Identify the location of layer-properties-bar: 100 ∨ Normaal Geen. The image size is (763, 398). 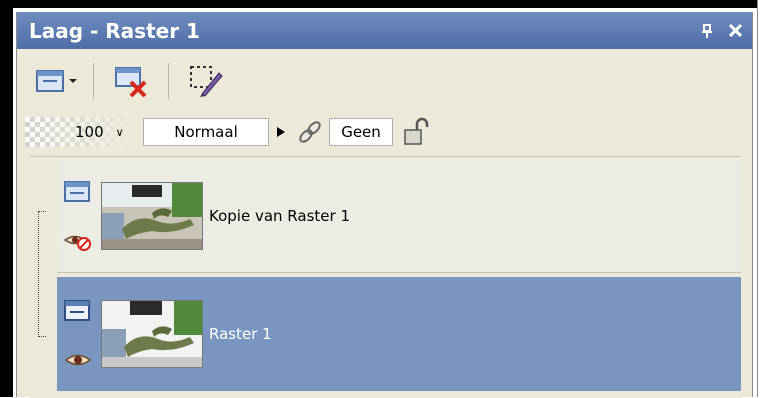
(384, 132).